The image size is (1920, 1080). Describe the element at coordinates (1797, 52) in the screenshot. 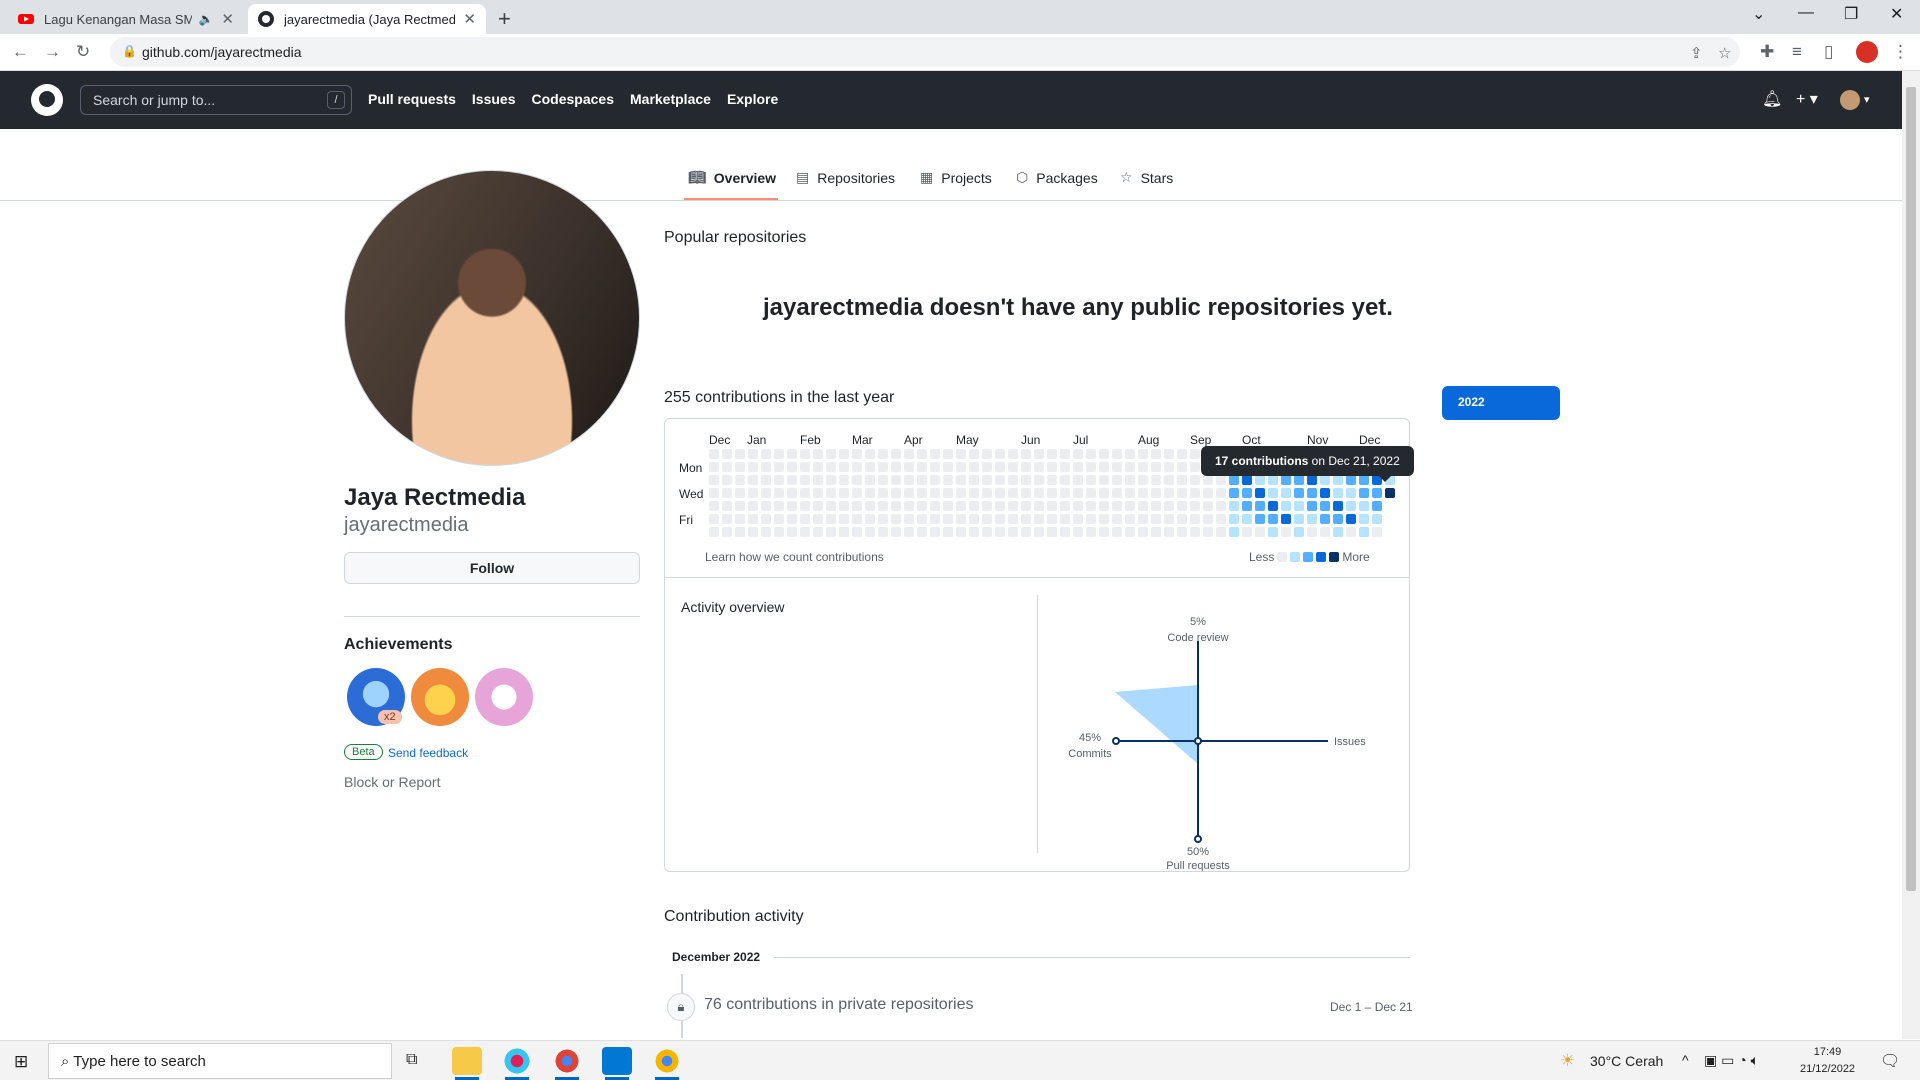

I see `media-icon: ≡` at that location.